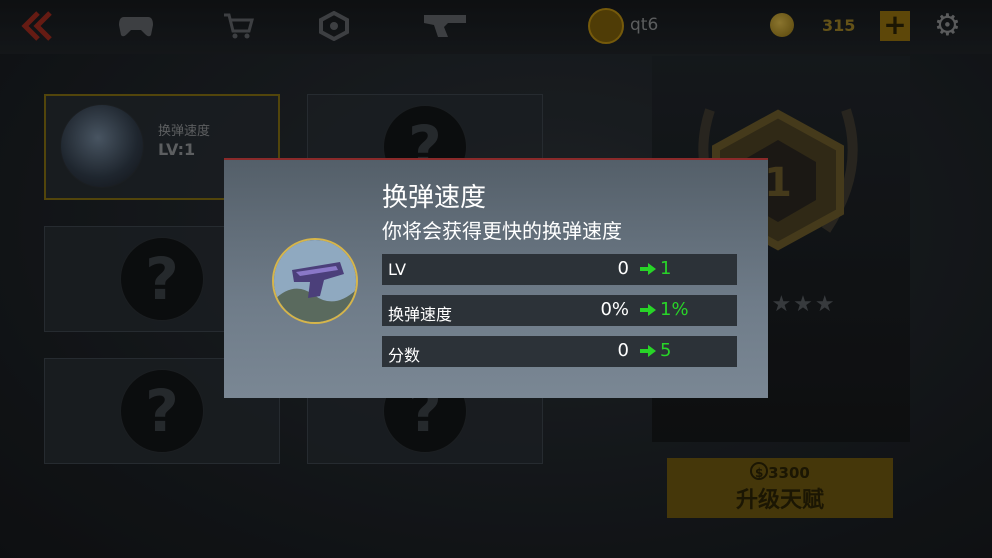  What do you see at coordinates (434, 198) in the screenshot?
I see `modal-title: 换弹速度` at bounding box center [434, 198].